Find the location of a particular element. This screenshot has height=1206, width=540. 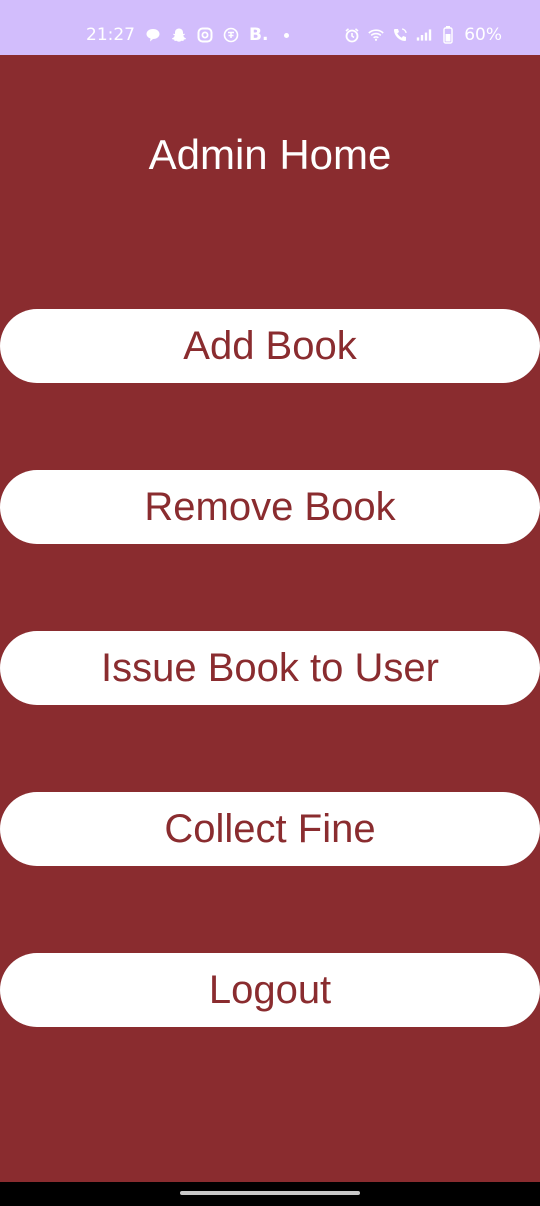

page-title: Admin Home is located at coordinates (270, 154).